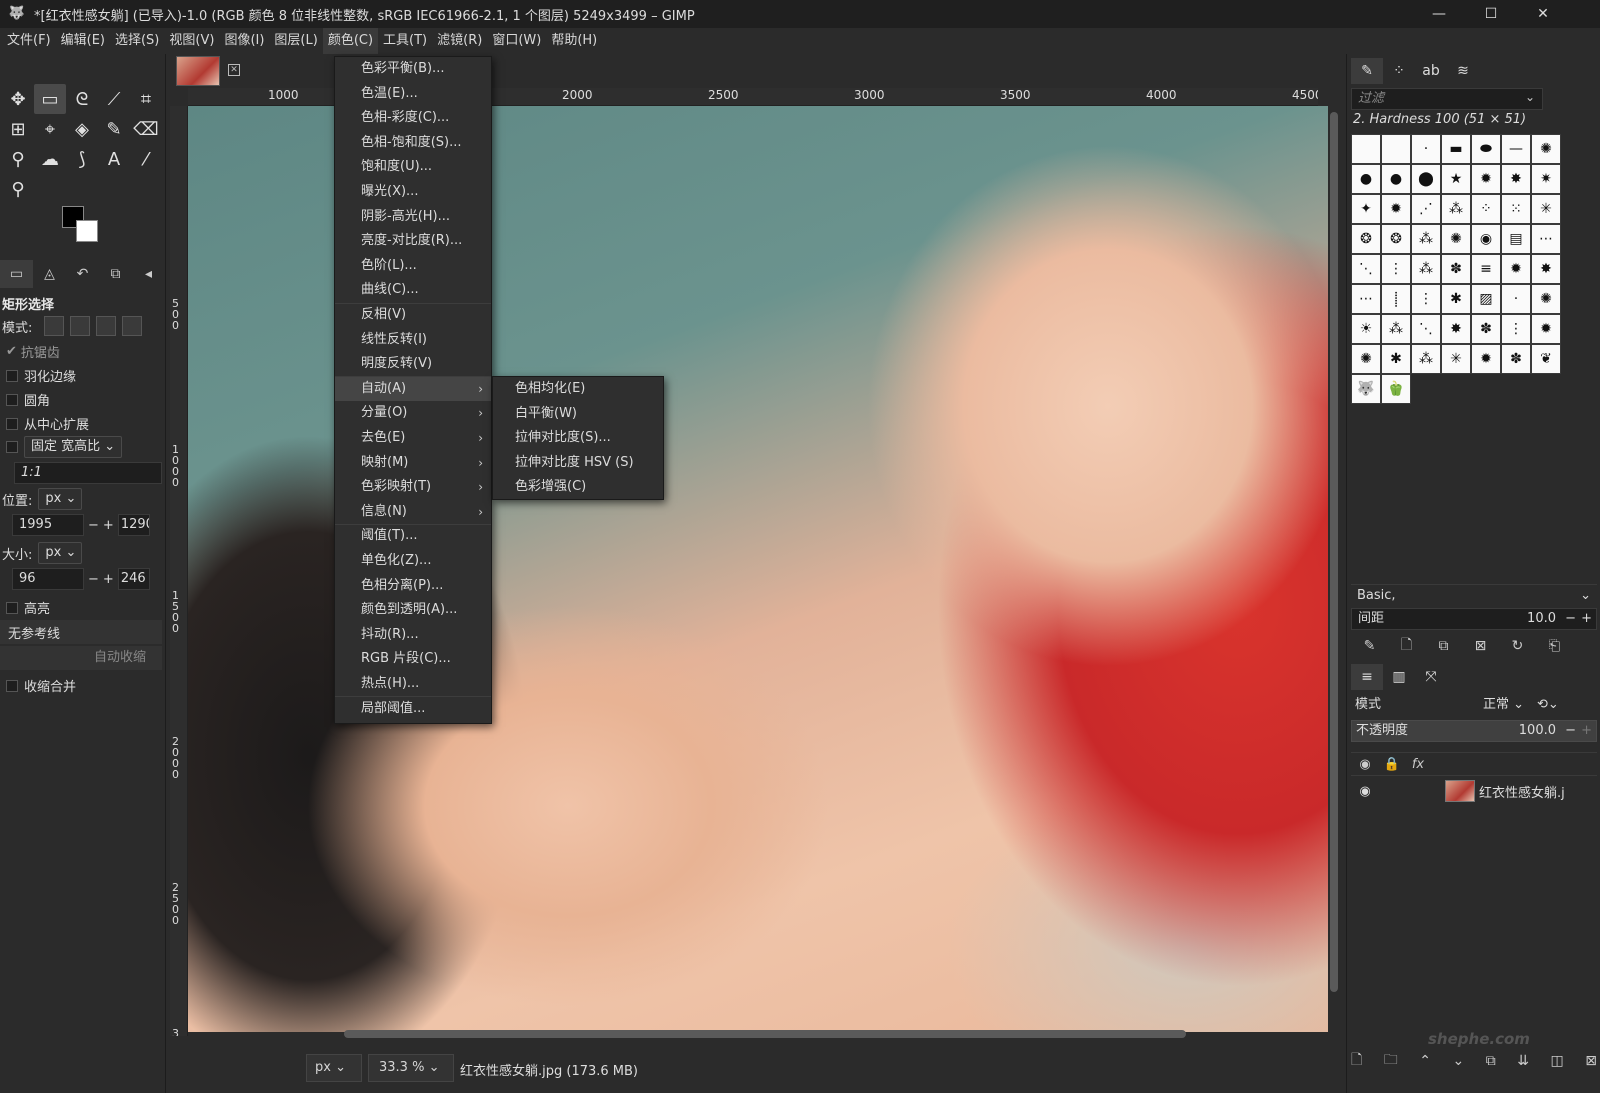 This screenshot has width=1600, height=1093. What do you see at coordinates (48, 579) in the screenshot?
I see `size-w-field: 96` at bounding box center [48, 579].